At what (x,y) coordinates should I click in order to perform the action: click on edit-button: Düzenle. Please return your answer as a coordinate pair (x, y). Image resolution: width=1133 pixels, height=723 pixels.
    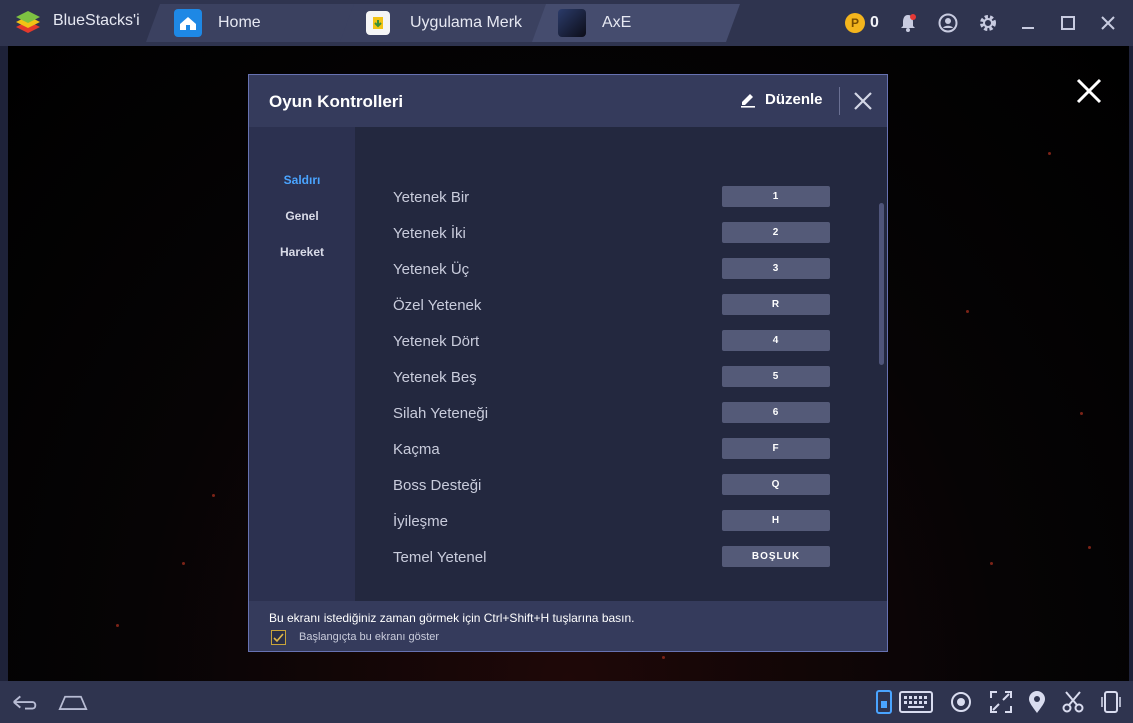
    Looking at the image, I should click on (781, 99).